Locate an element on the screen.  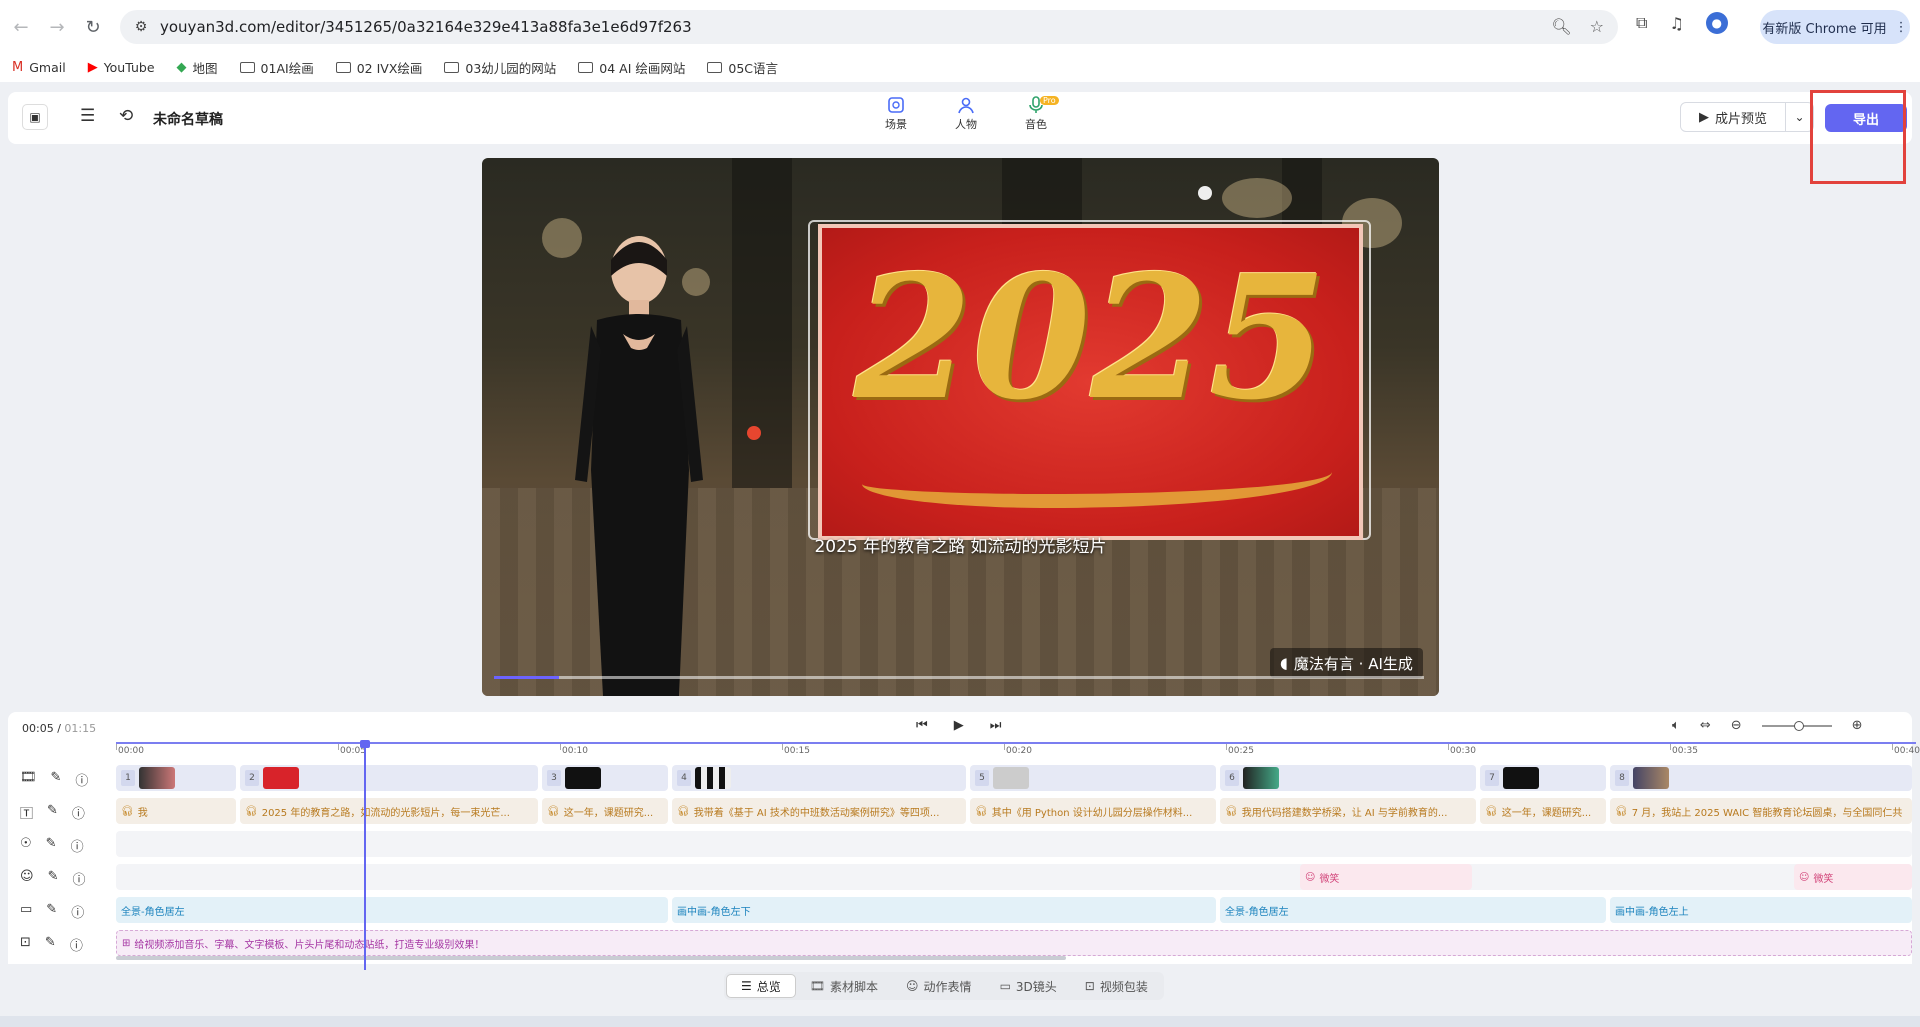
scene-clip: 3 is located at coordinates (605, 778).